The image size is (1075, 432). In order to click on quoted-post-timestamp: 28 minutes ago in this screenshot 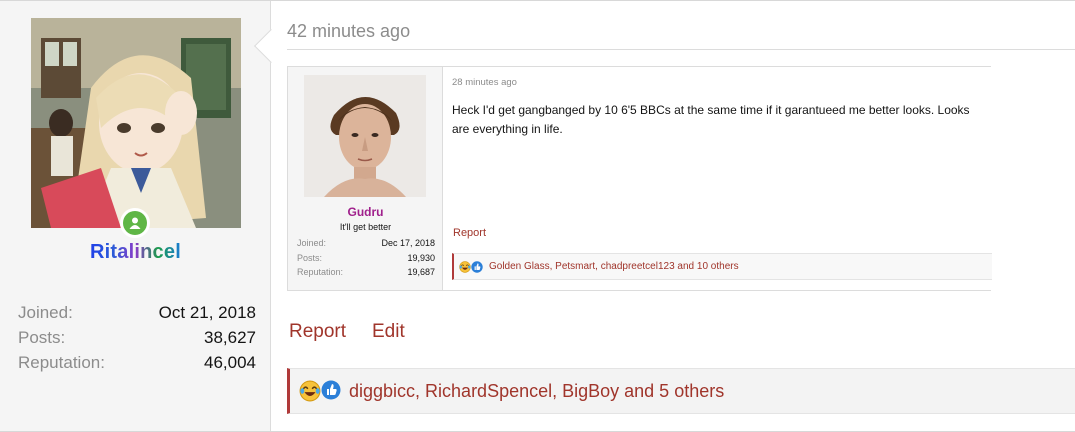, I will do `click(484, 82)`.